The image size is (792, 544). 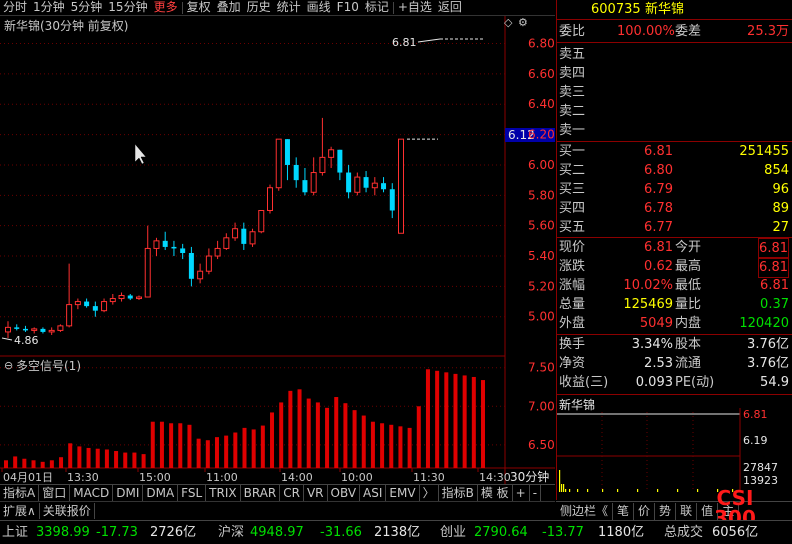 What do you see at coordinates (695, 382) in the screenshot?
I see `quote-field: PE(动)` at bounding box center [695, 382].